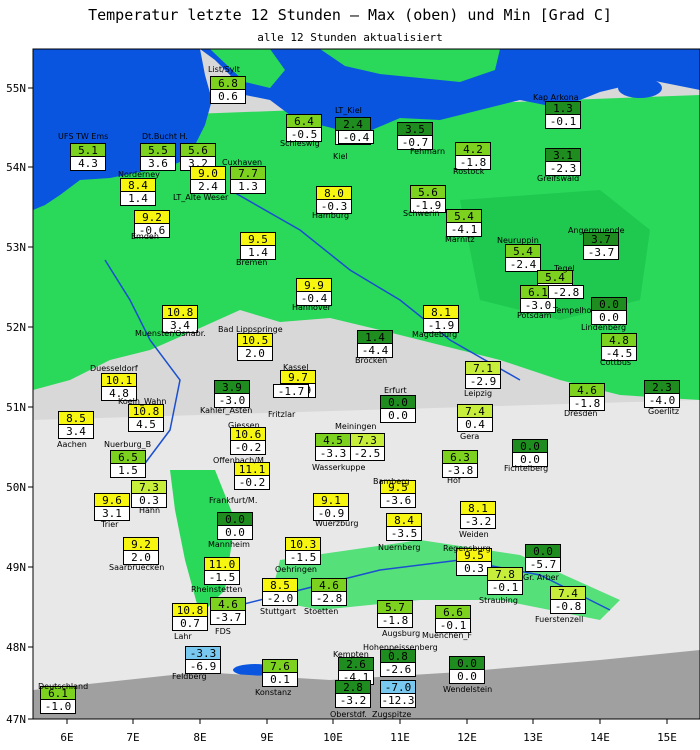 The width and height of the screenshot is (700, 750). What do you see at coordinates (415, 136) in the screenshot?
I see `station-marker: 3.5 -0.7` at bounding box center [415, 136].